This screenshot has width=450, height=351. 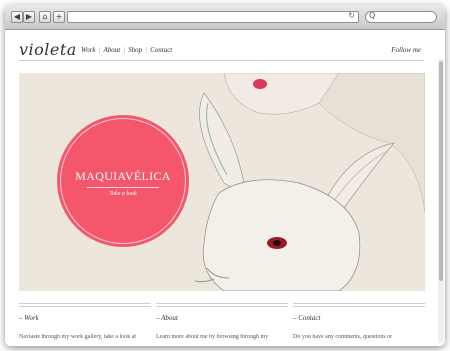 What do you see at coordinates (85, 318) in the screenshot?
I see `section-title: – Work` at bounding box center [85, 318].